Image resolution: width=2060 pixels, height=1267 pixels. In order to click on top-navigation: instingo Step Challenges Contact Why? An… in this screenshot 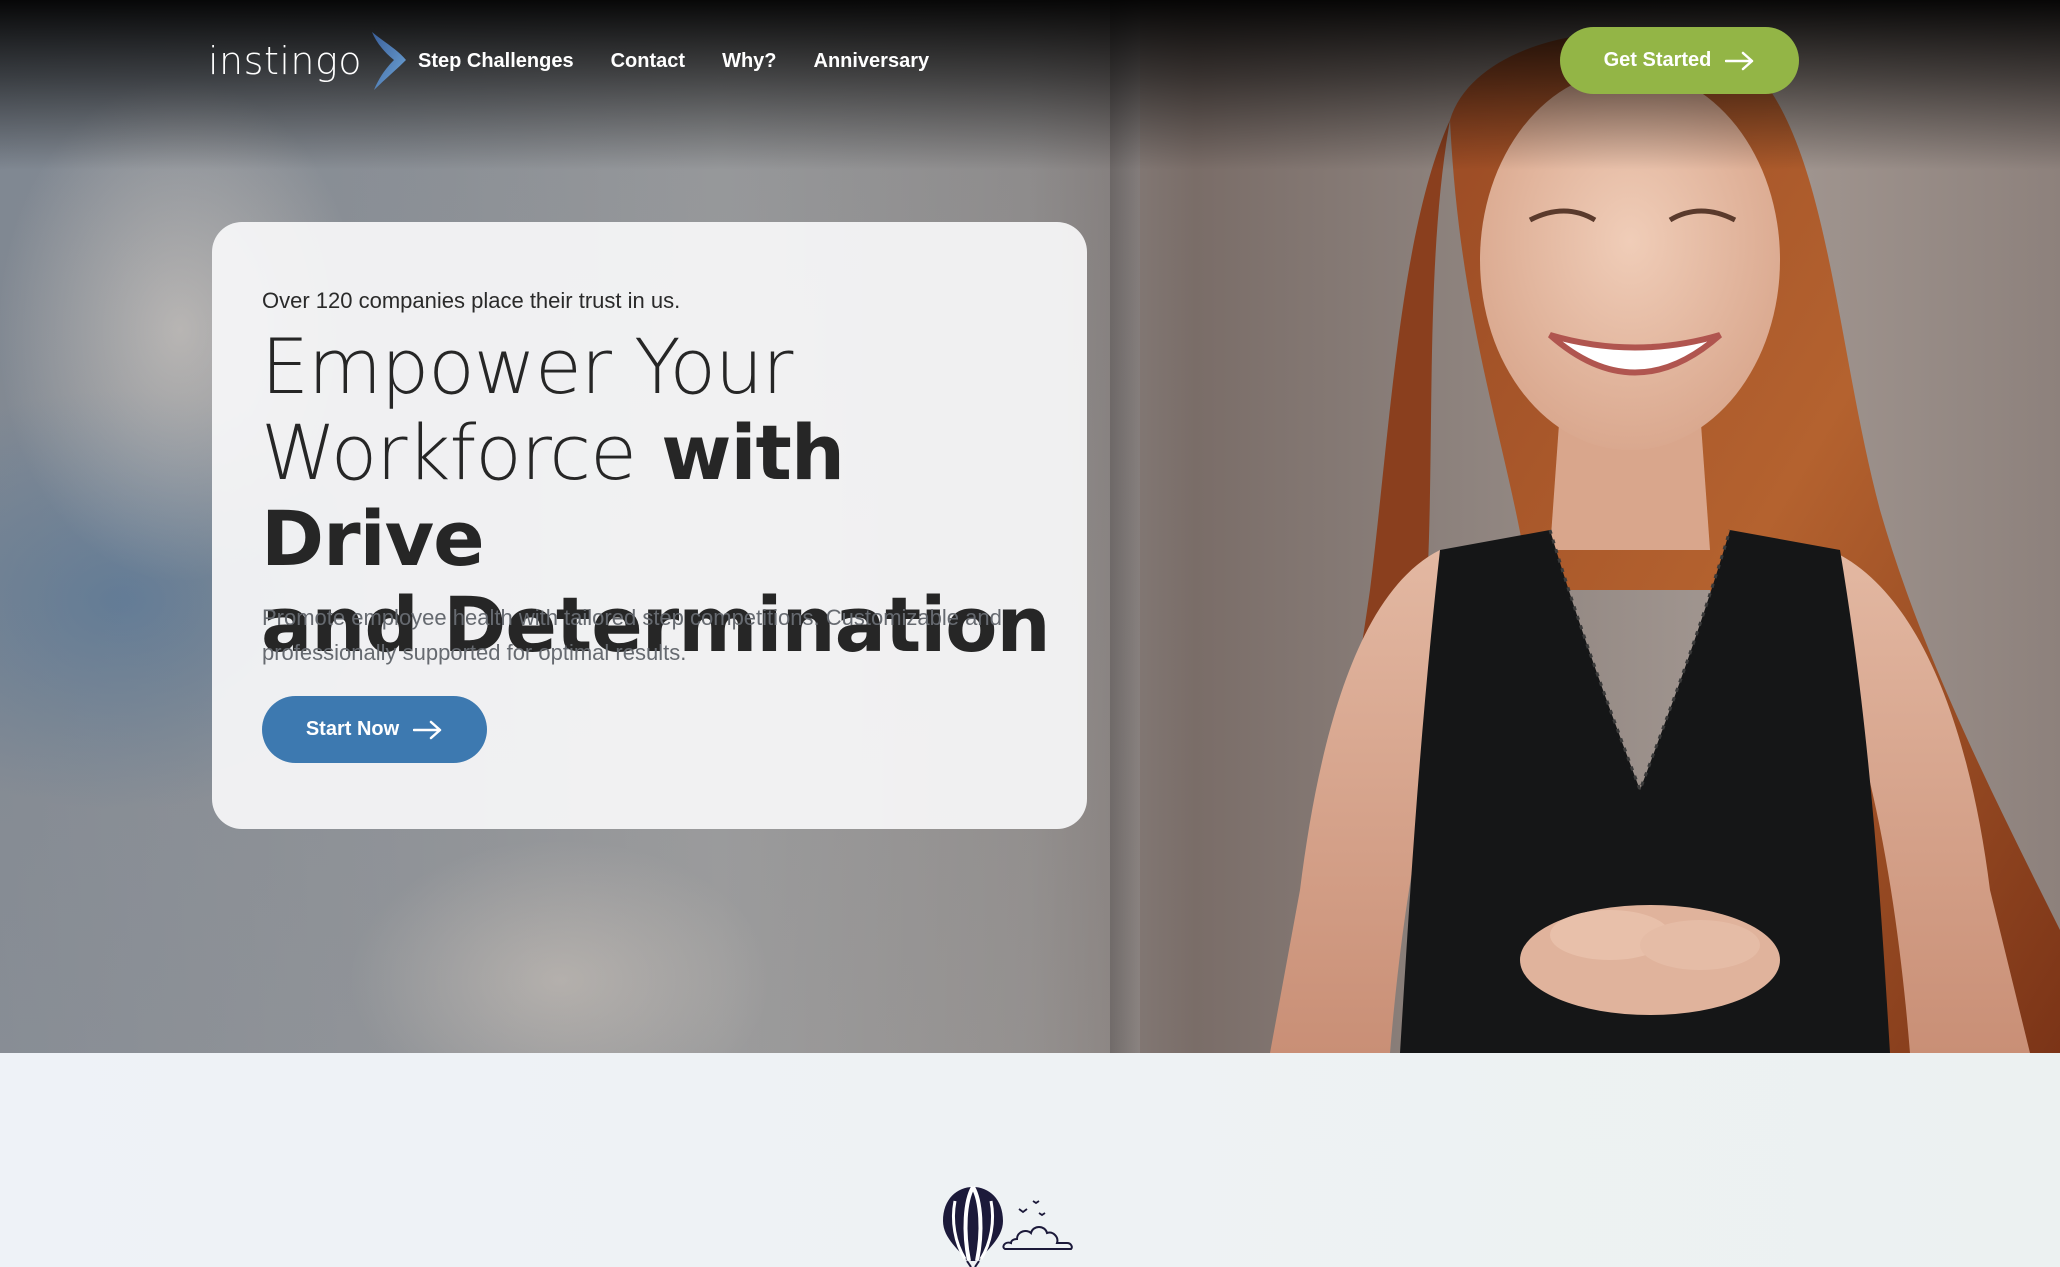, I will do `click(1030, 62)`.